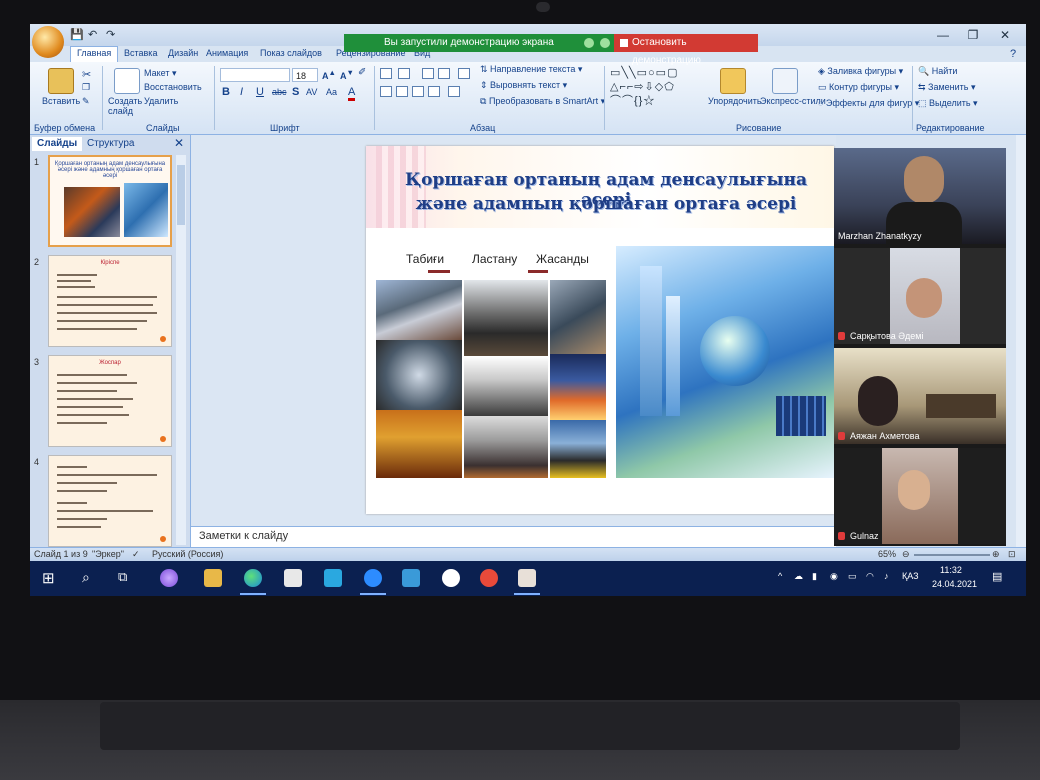 The image size is (1040, 780). I want to click on cortana-icon, so click(169, 578).